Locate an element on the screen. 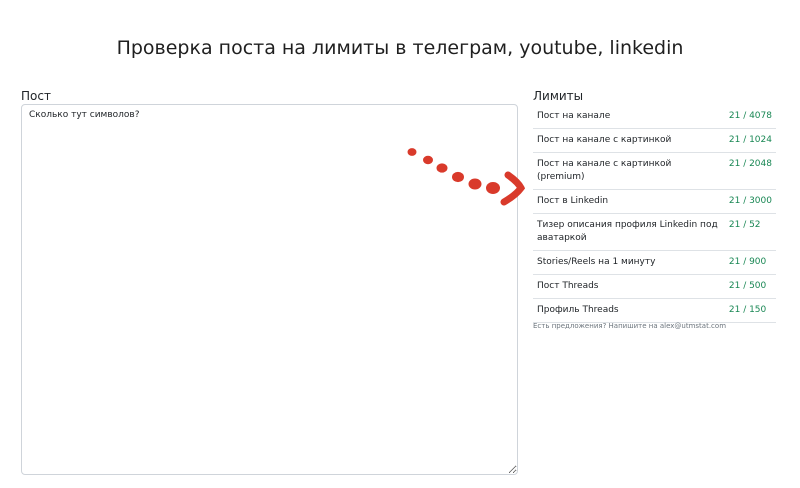 This screenshot has height=488, width=800. limit-row: Профиль Threads 21 / 150 is located at coordinates (654, 311).